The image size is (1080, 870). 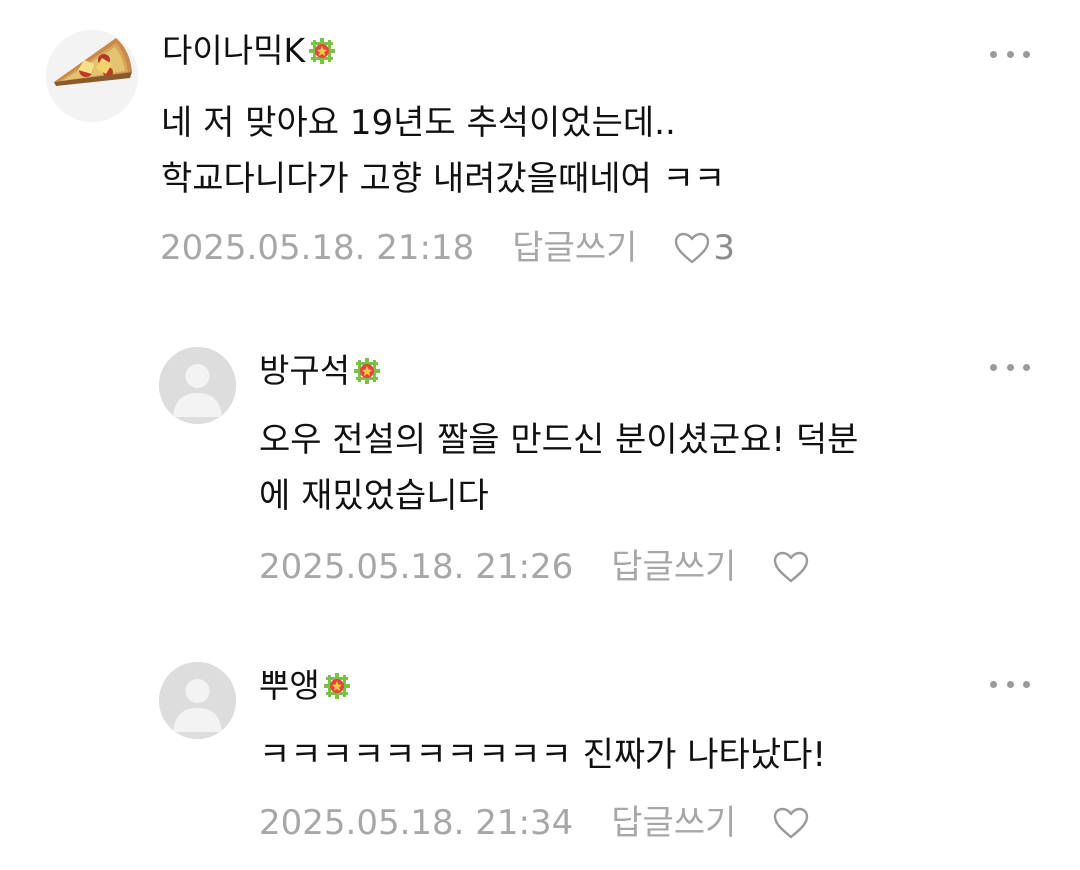 I want to click on comment-body-line: 네 저 맞아요 19년도 추석이었는데.., so click(x=418, y=123).